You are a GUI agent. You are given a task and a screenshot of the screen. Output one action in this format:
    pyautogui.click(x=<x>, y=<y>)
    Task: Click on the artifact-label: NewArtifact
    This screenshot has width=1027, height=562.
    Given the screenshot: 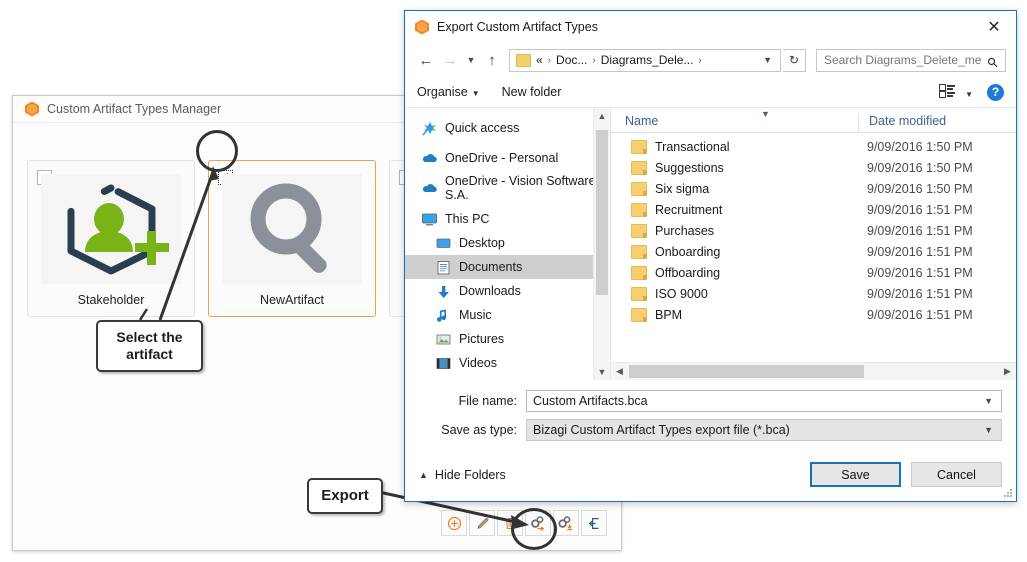 What is the action you would take?
    pyautogui.click(x=292, y=300)
    